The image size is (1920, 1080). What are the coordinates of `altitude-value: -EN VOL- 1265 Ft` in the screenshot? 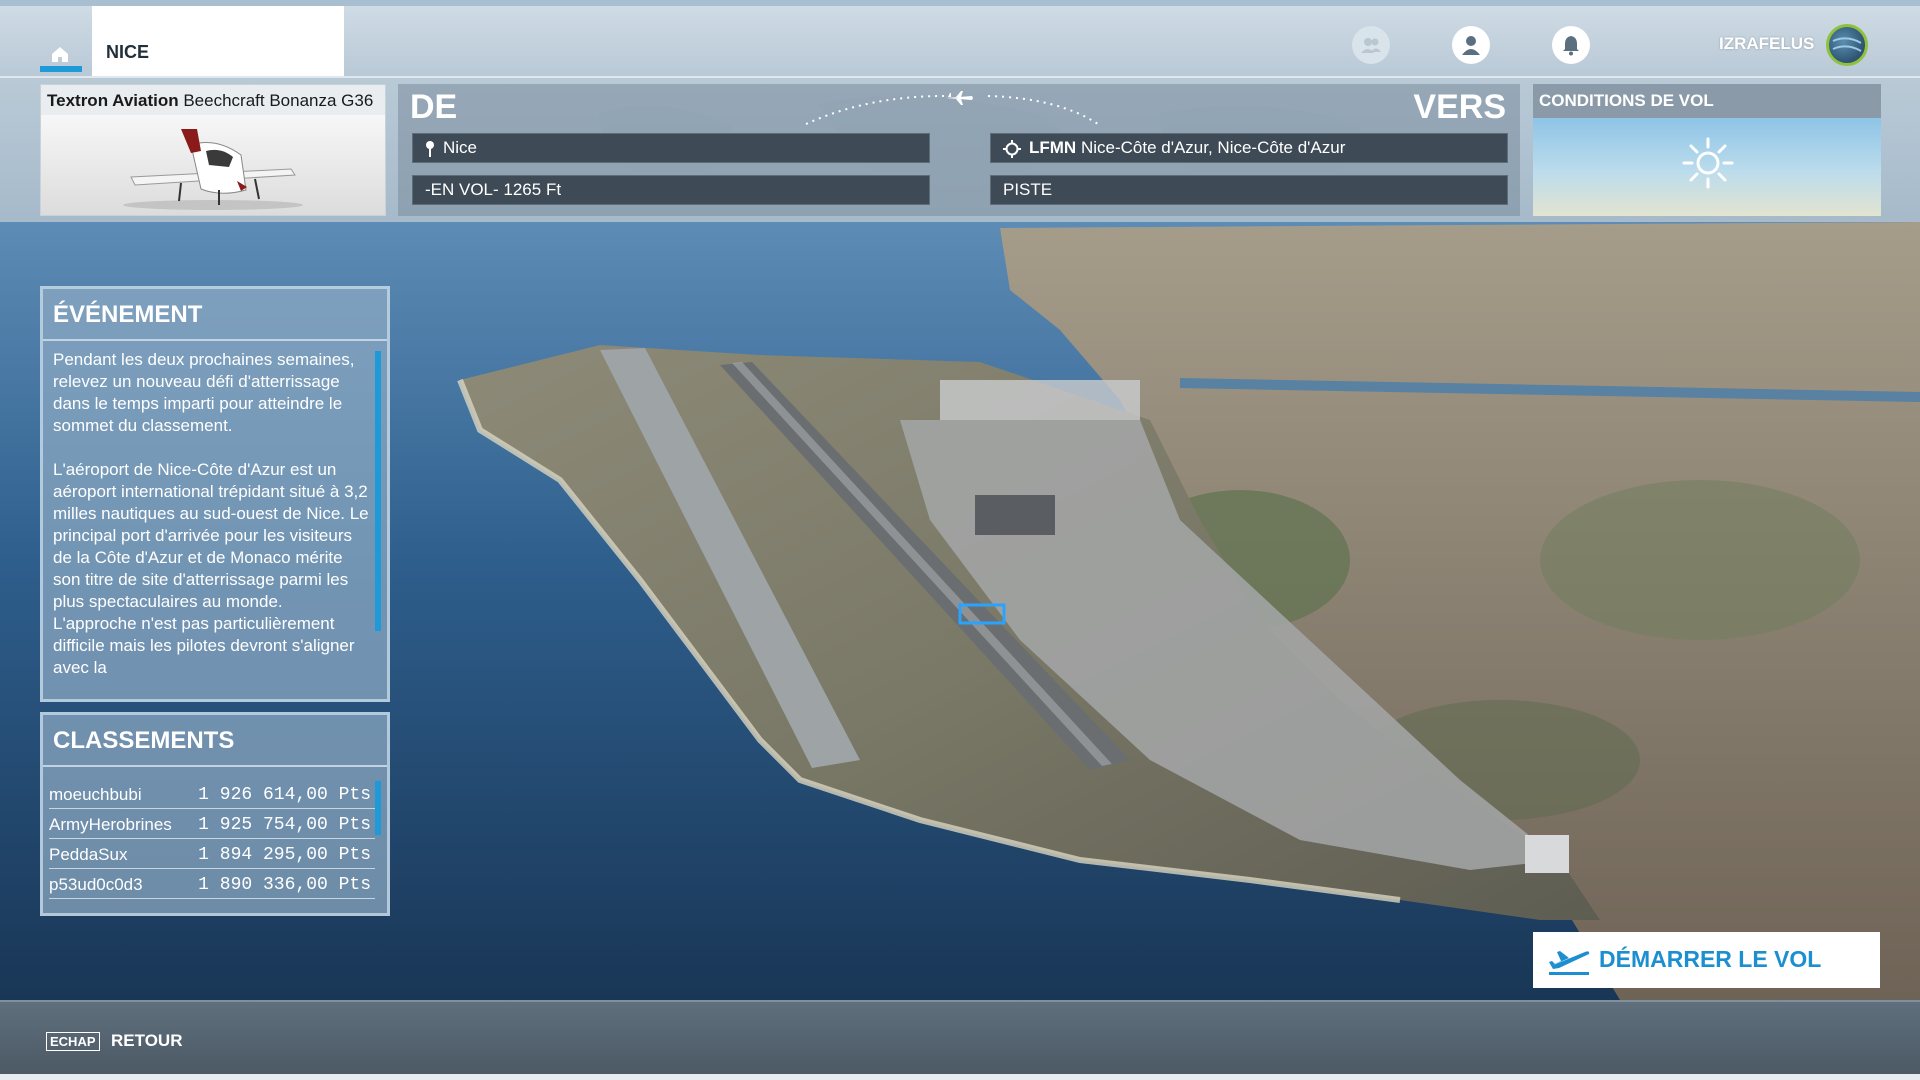 It's located at (493, 189).